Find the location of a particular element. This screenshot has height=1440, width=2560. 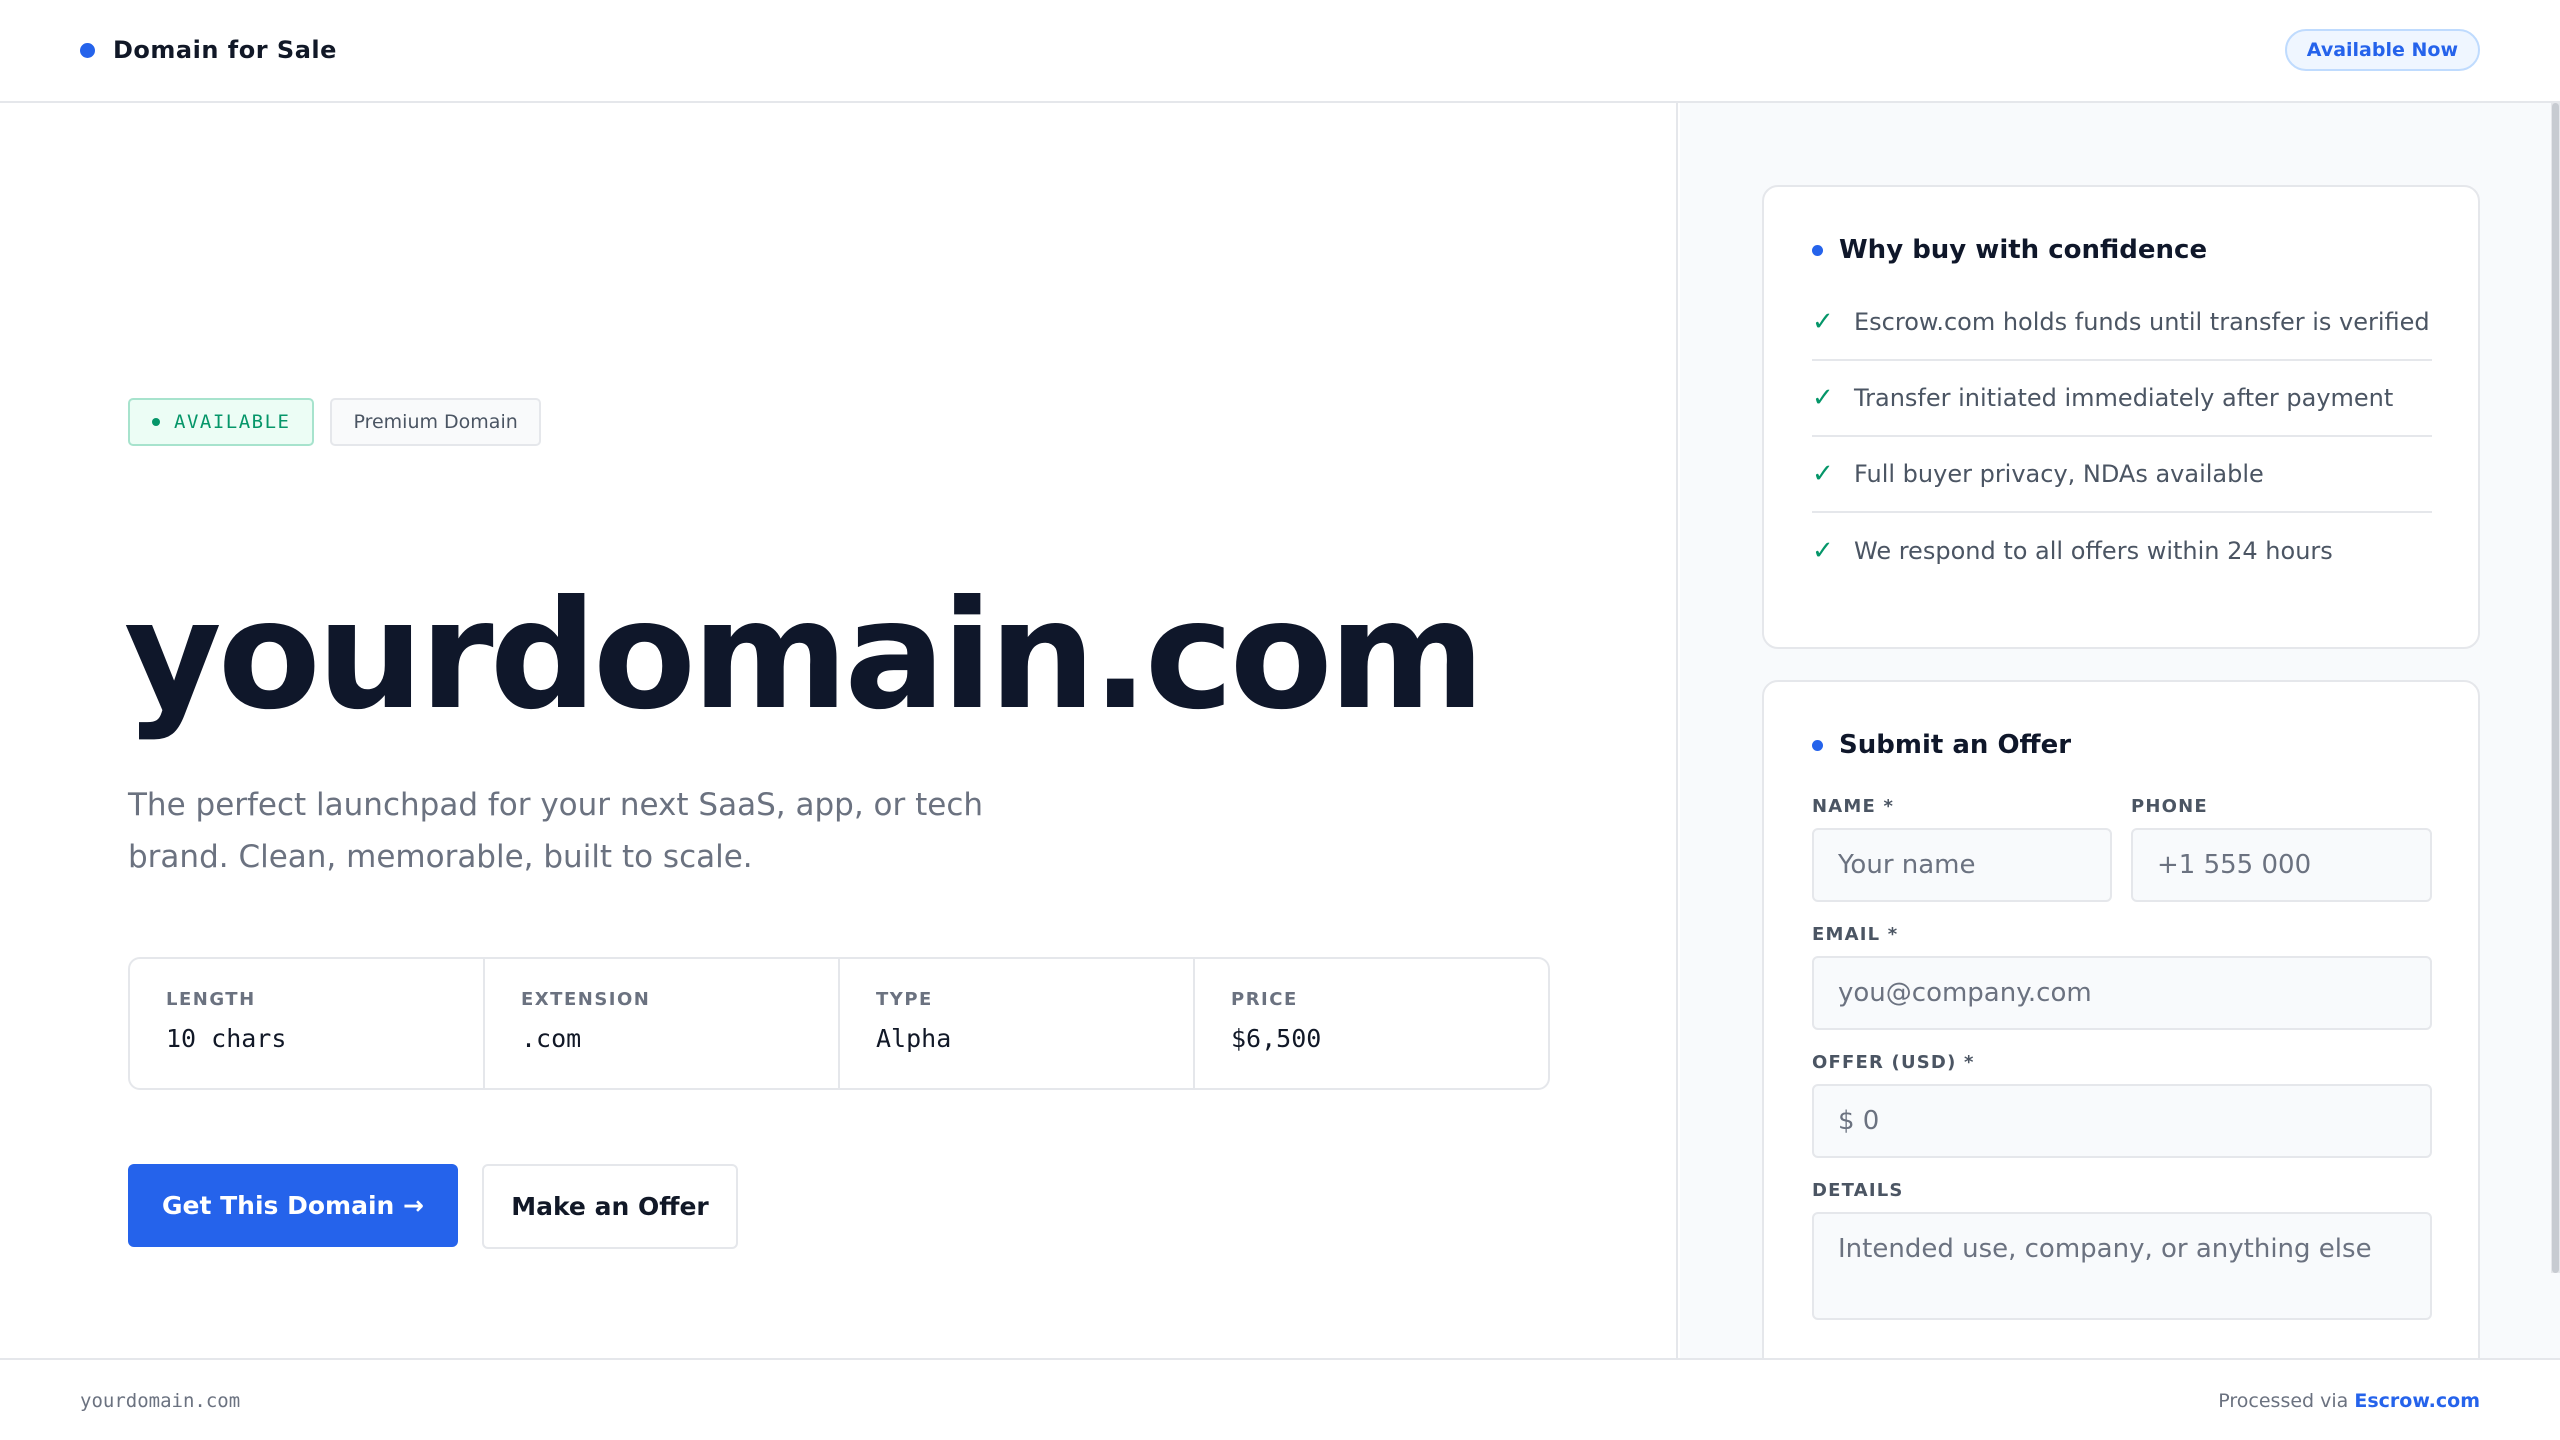

escrow-link: Escrow.com is located at coordinates (2417, 1401).